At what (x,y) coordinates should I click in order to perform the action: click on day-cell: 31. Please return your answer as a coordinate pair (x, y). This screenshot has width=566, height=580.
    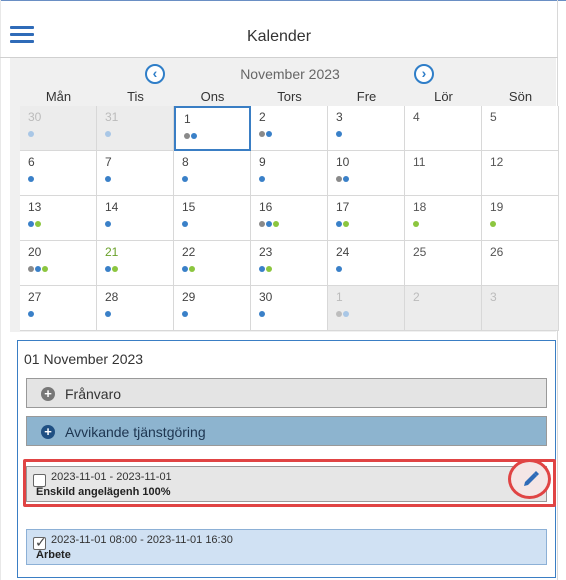
    Looking at the image, I should click on (135, 128).